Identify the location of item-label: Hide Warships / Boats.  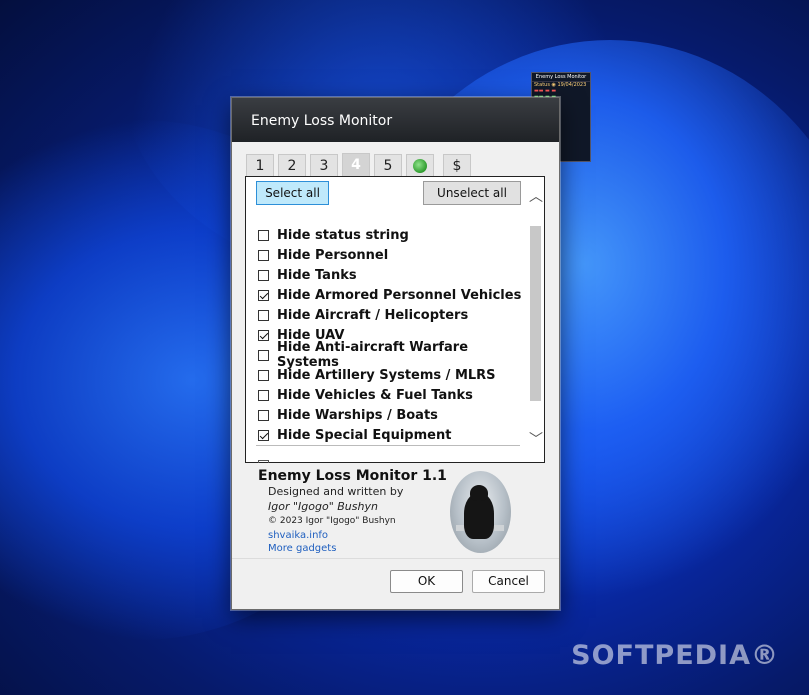
(357, 415).